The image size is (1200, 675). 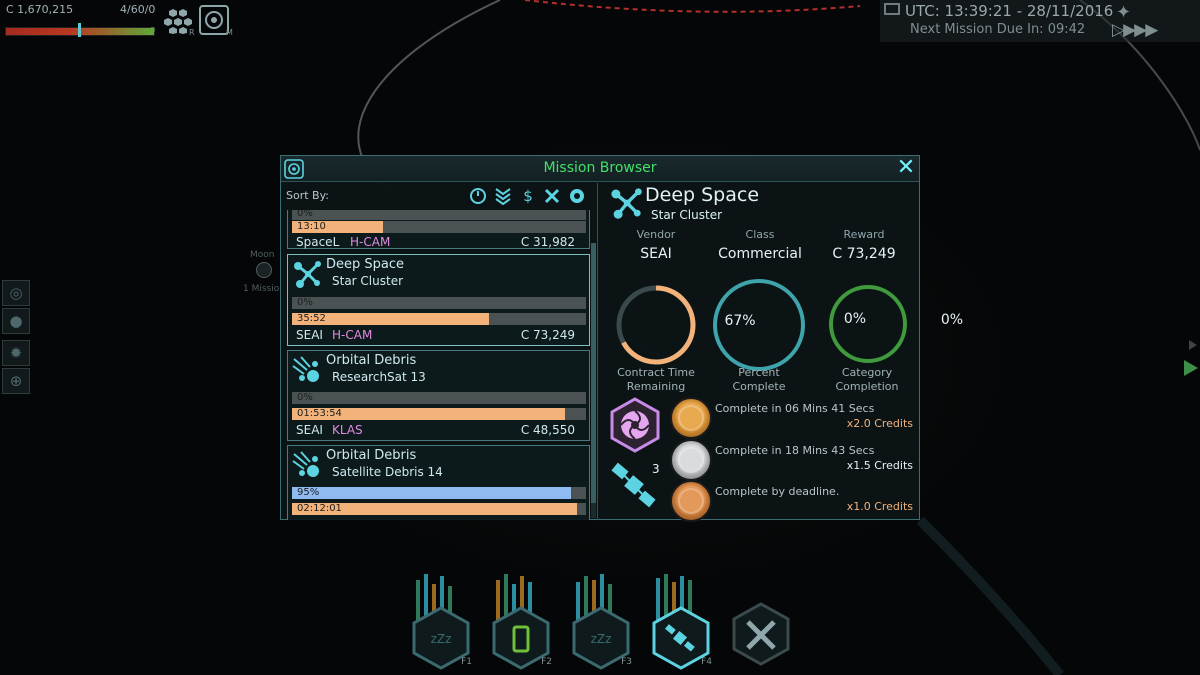 What do you see at coordinates (439, 319) in the screenshot?
I see `time-bar: 35:52` at bounding box center [439, 319].